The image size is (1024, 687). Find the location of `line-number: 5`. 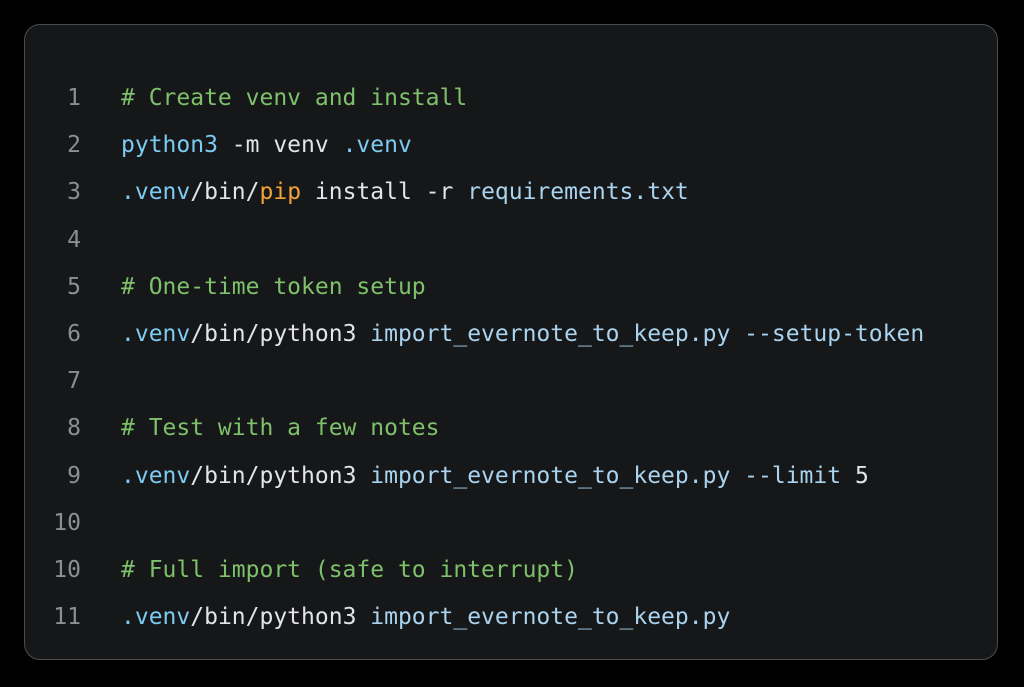

line-number: 5 is located at coordinates (74, 286).